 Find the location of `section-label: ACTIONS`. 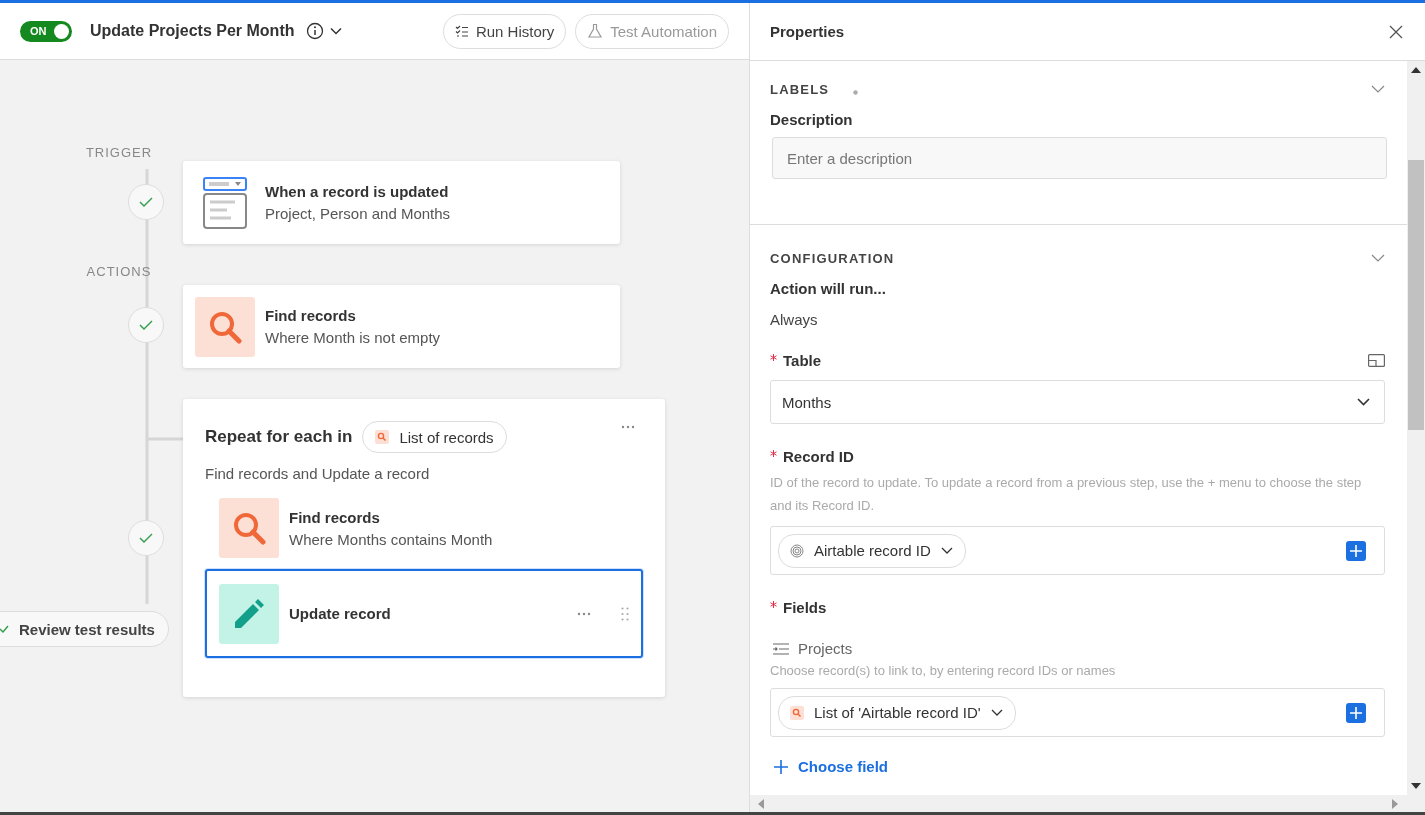

section-label: ACTIONS is located at coordinates (119, 271).